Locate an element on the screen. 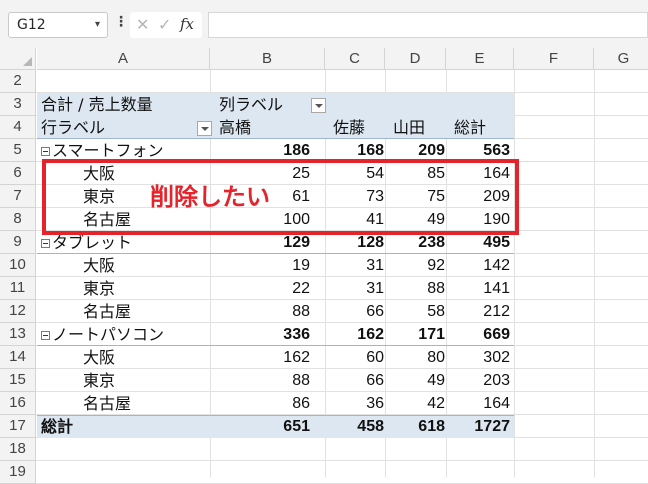 Image resolution: width=648 pixels, height=484 pixels. row-header-14: 14 is located at coordinates (18, 357).